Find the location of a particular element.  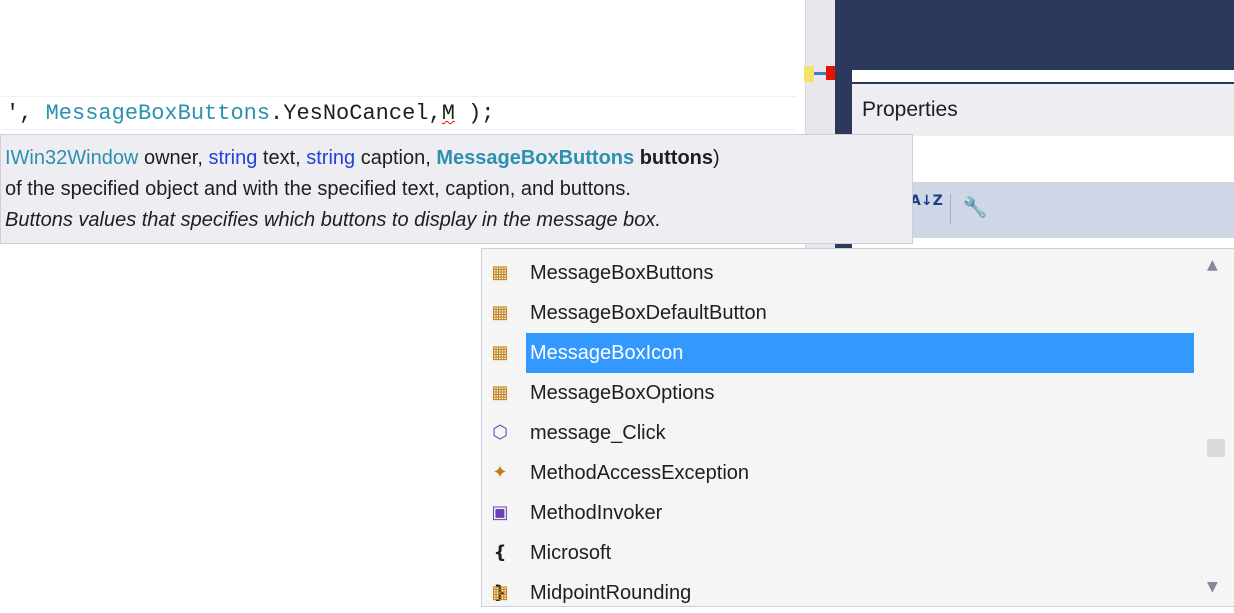

code-typed-char: M is located at coordinates (448, 113).